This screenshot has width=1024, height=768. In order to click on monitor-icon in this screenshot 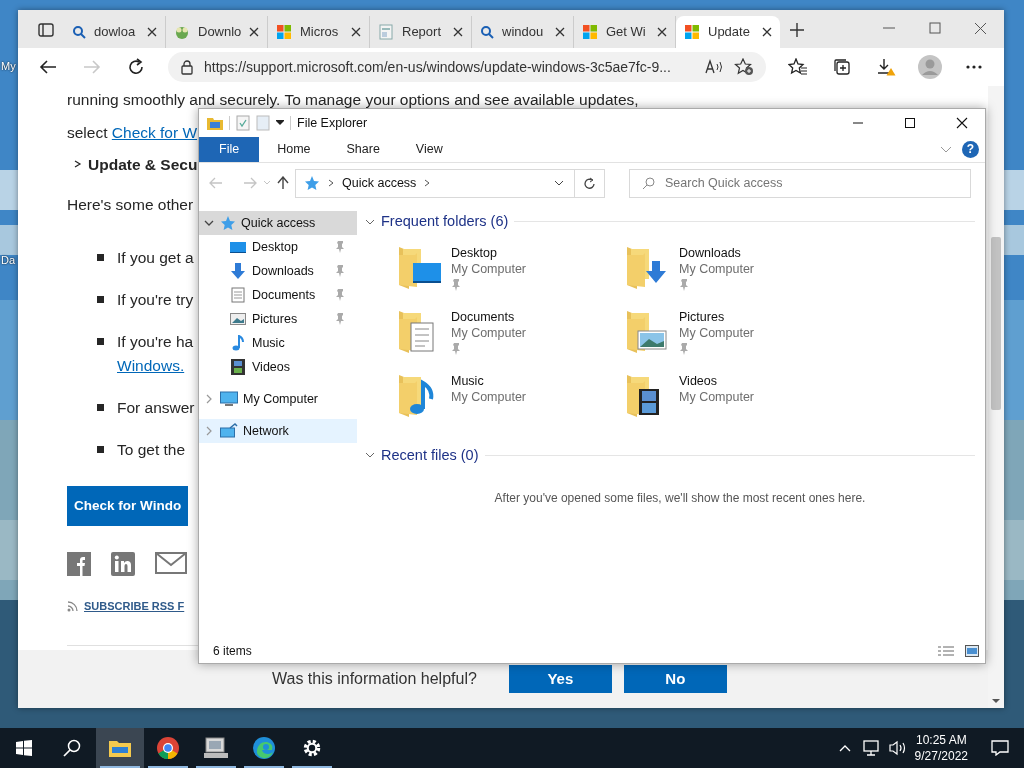, I will do `click(216, 748)`.